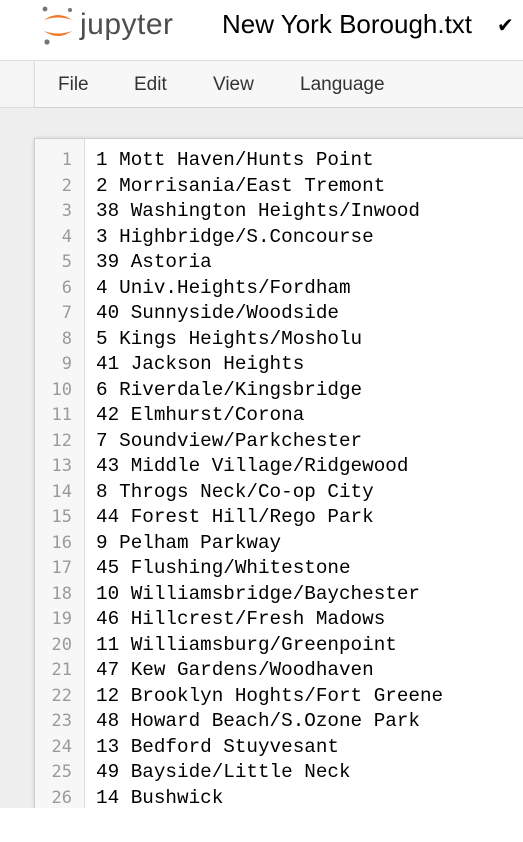 This screenshot has height=842, width=523. Describe the element at coordinates (127, 24) in the screenshot. I see `logo-text: jupyter` at that location.